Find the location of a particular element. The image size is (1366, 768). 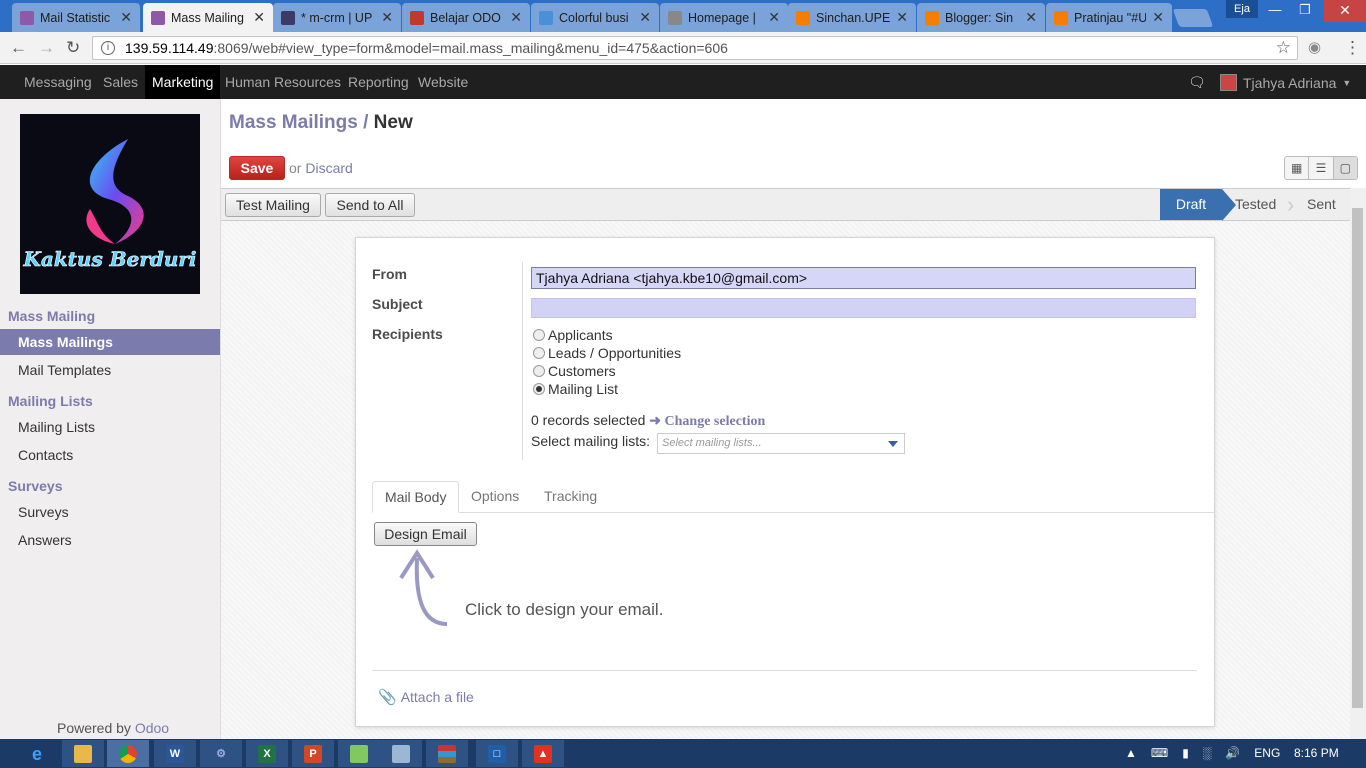

kanban-view-icon: ▦ is located at coordinates (1297, 168).